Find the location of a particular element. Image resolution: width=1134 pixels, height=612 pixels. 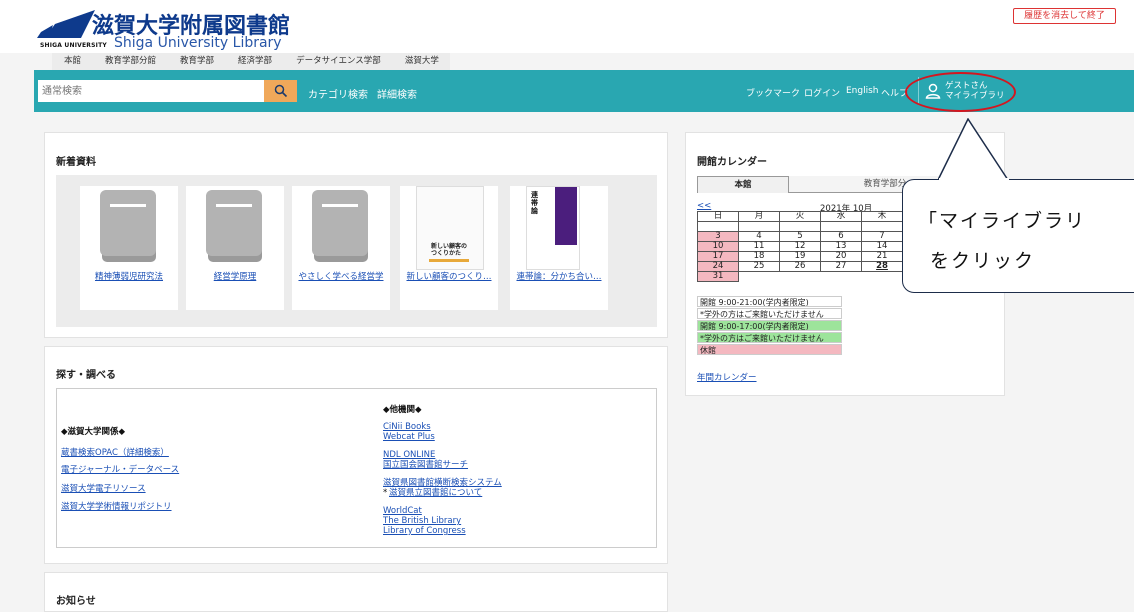

calendar-week-row is located at coordinates (800, 226).